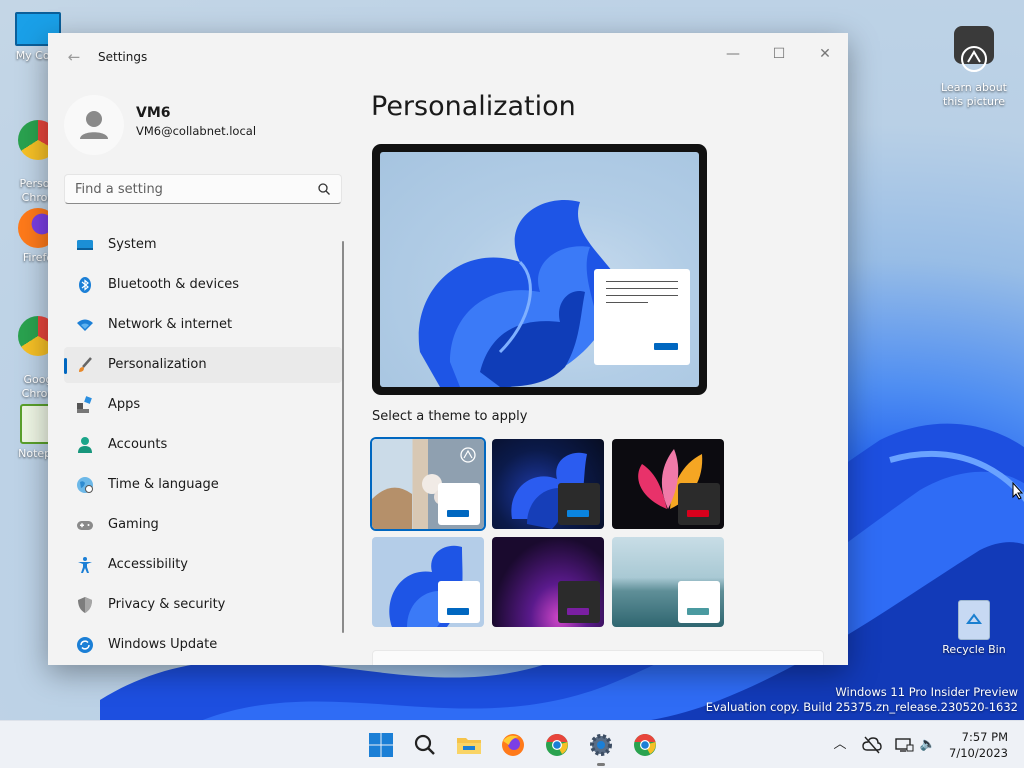  I want to click on theme-captured-motion, so click(548, 582).